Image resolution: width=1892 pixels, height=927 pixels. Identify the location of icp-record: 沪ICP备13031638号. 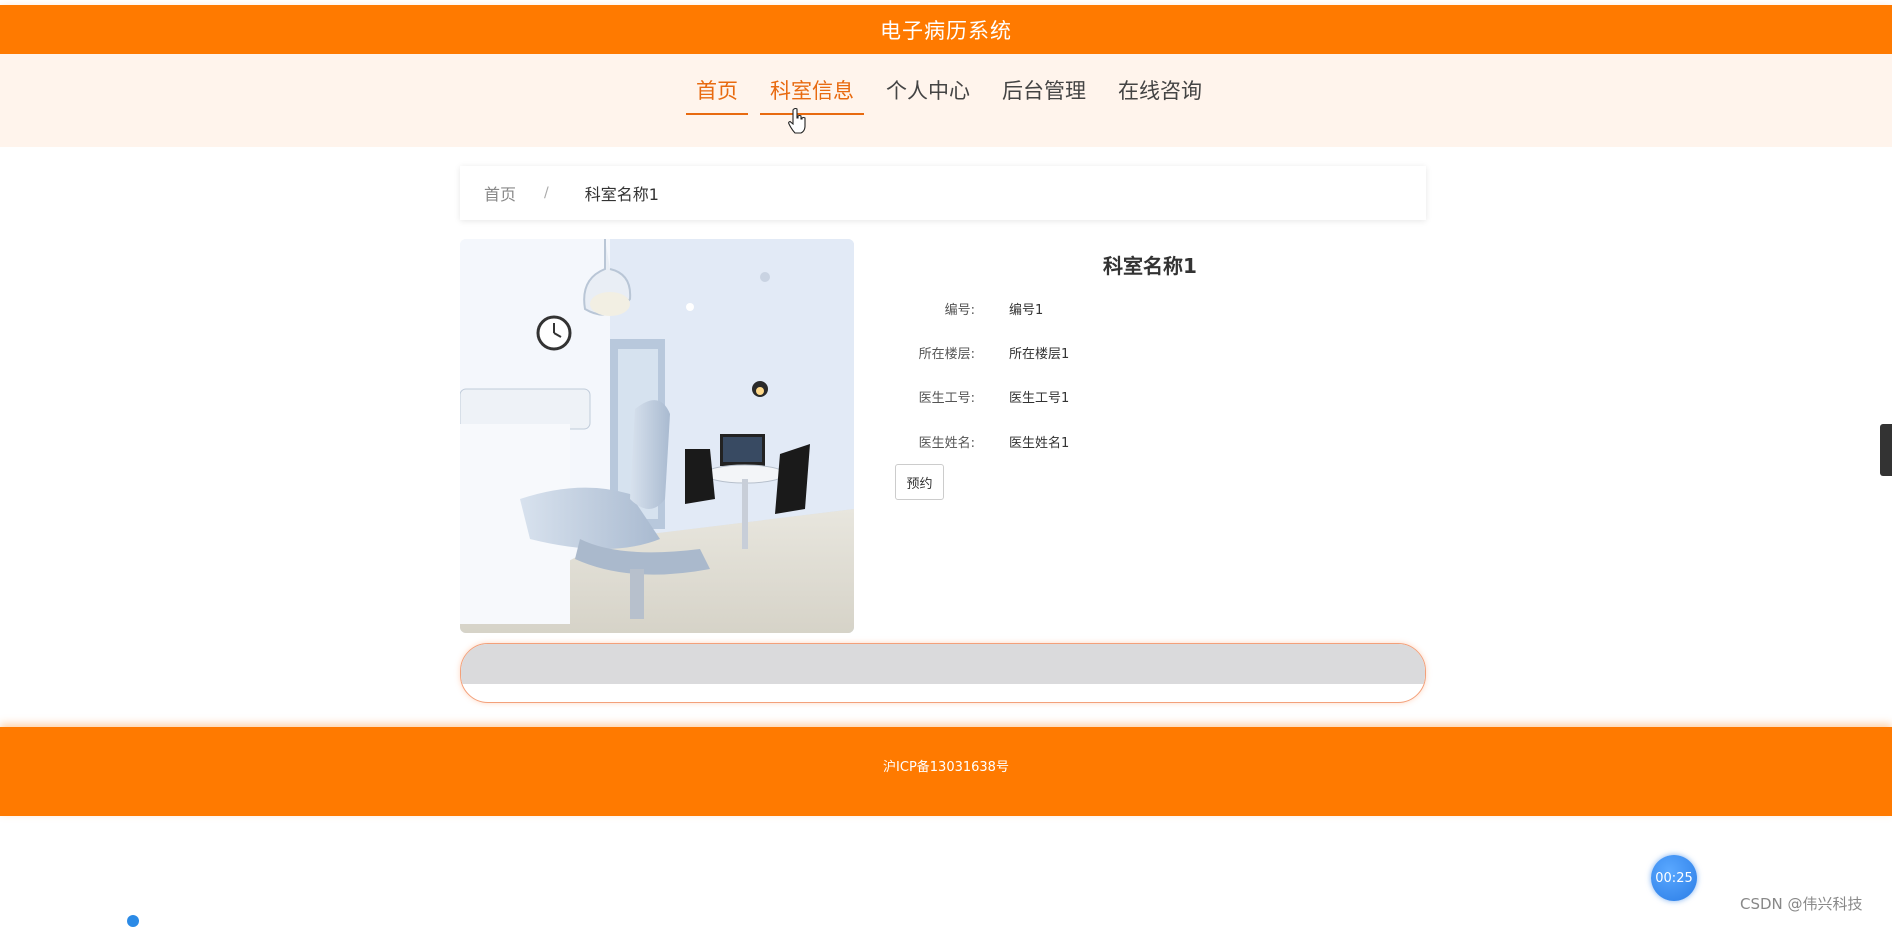
(946, 767).